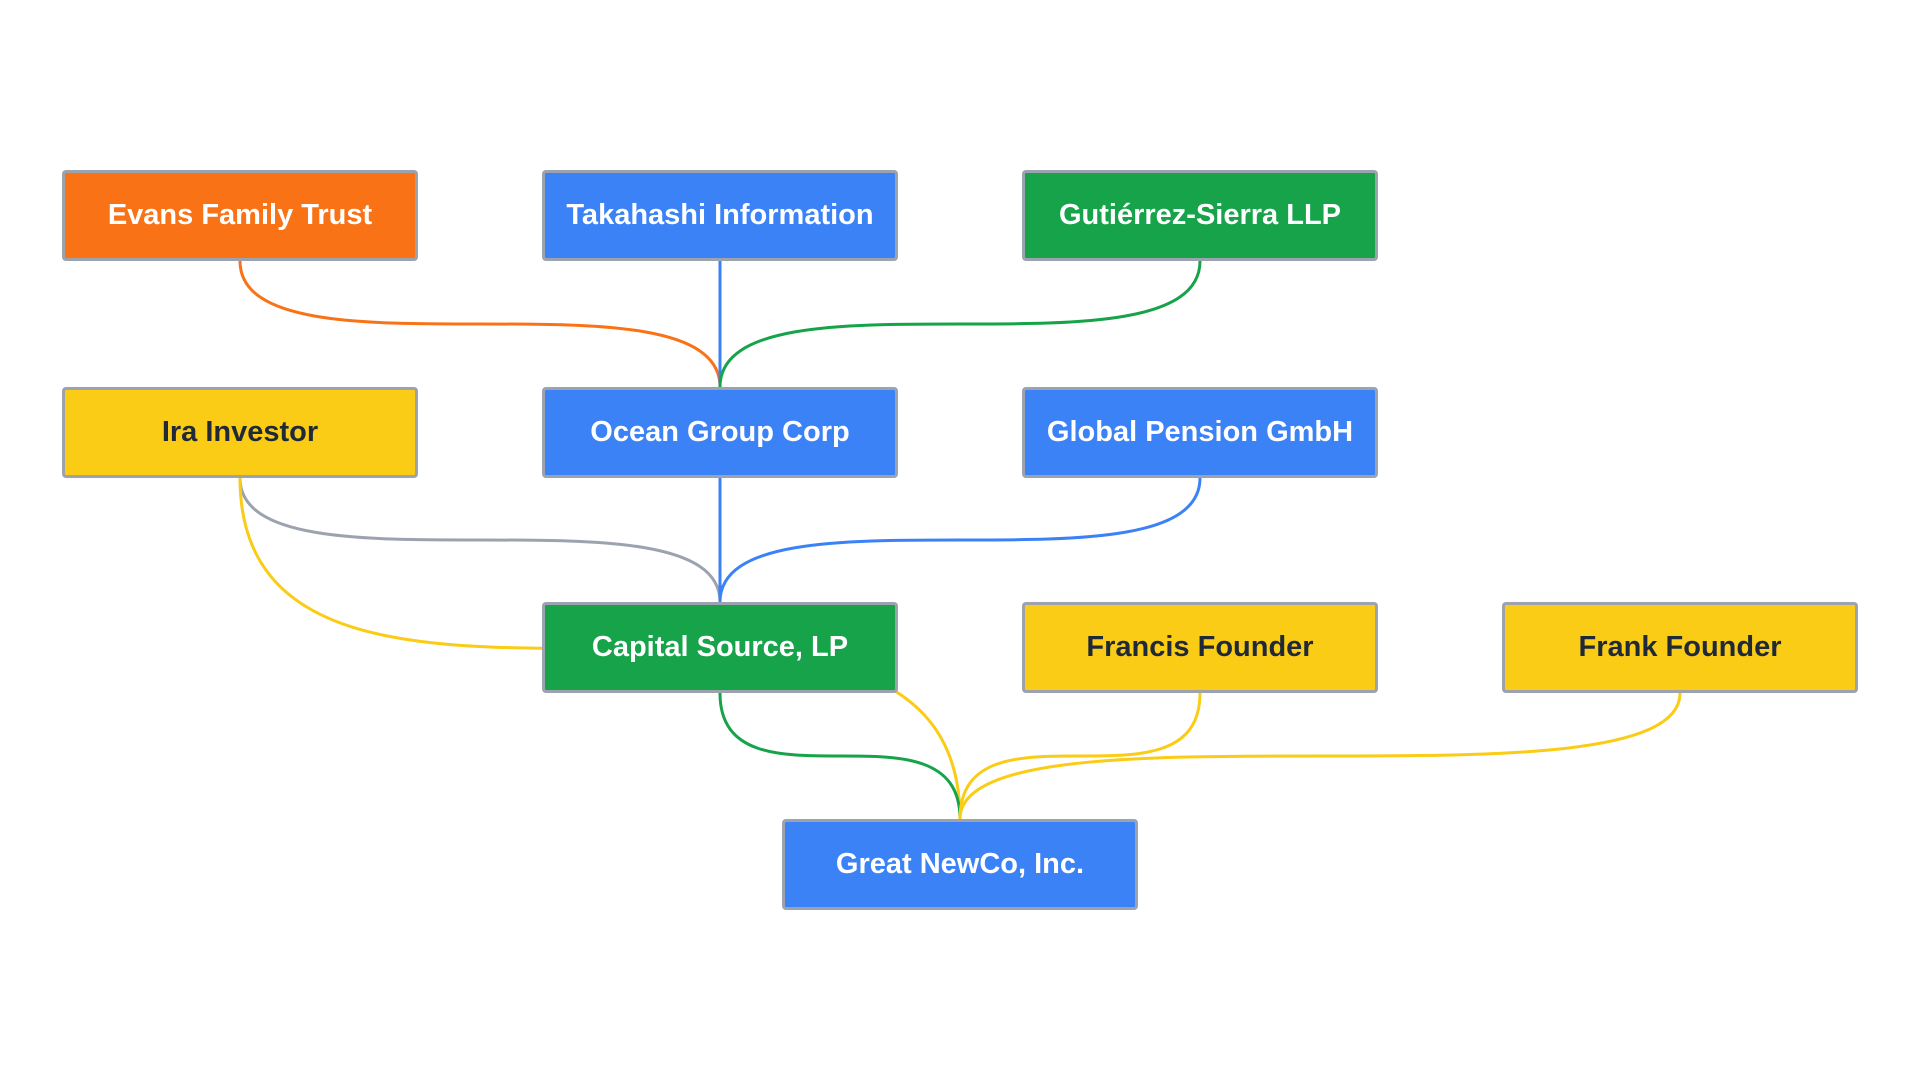 This screenshot has height=1080, width=1920. I want to click on node-label: Great NewCo, Inc., so click(960, 864).